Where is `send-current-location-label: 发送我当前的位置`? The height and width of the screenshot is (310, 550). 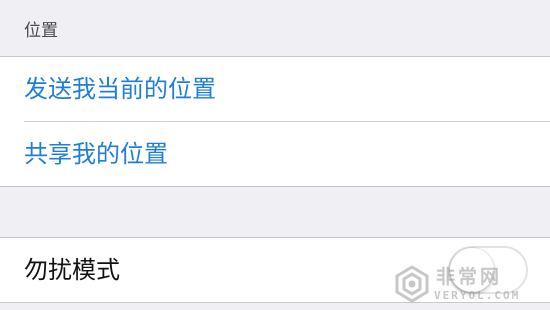
send-current-location-label: 发送我当前的位置 is located at coordinates (120, 89).